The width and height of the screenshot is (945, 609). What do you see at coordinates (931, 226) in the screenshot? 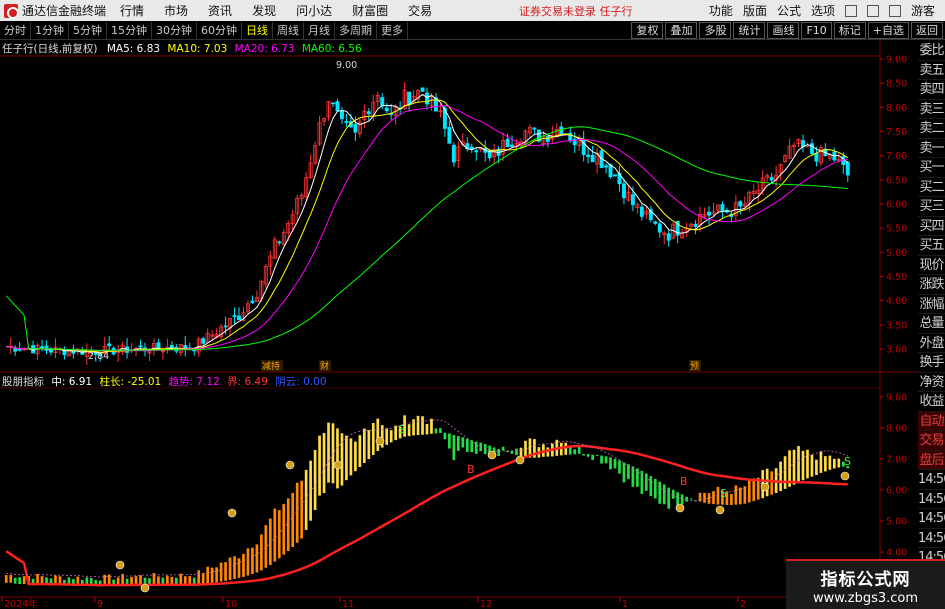
I see `sidebar-item: 买四` at bounding box center [931, 226].